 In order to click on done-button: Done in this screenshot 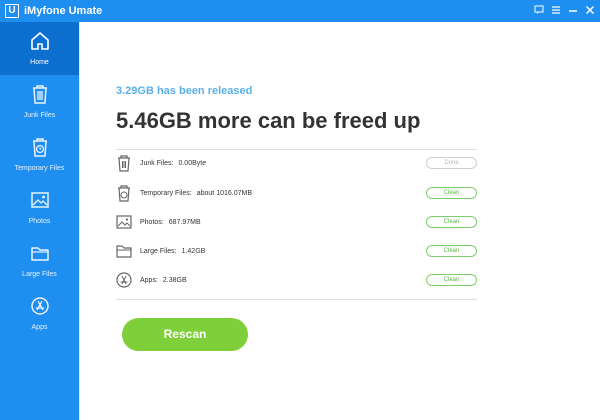, I will do `click(451, 163)`.